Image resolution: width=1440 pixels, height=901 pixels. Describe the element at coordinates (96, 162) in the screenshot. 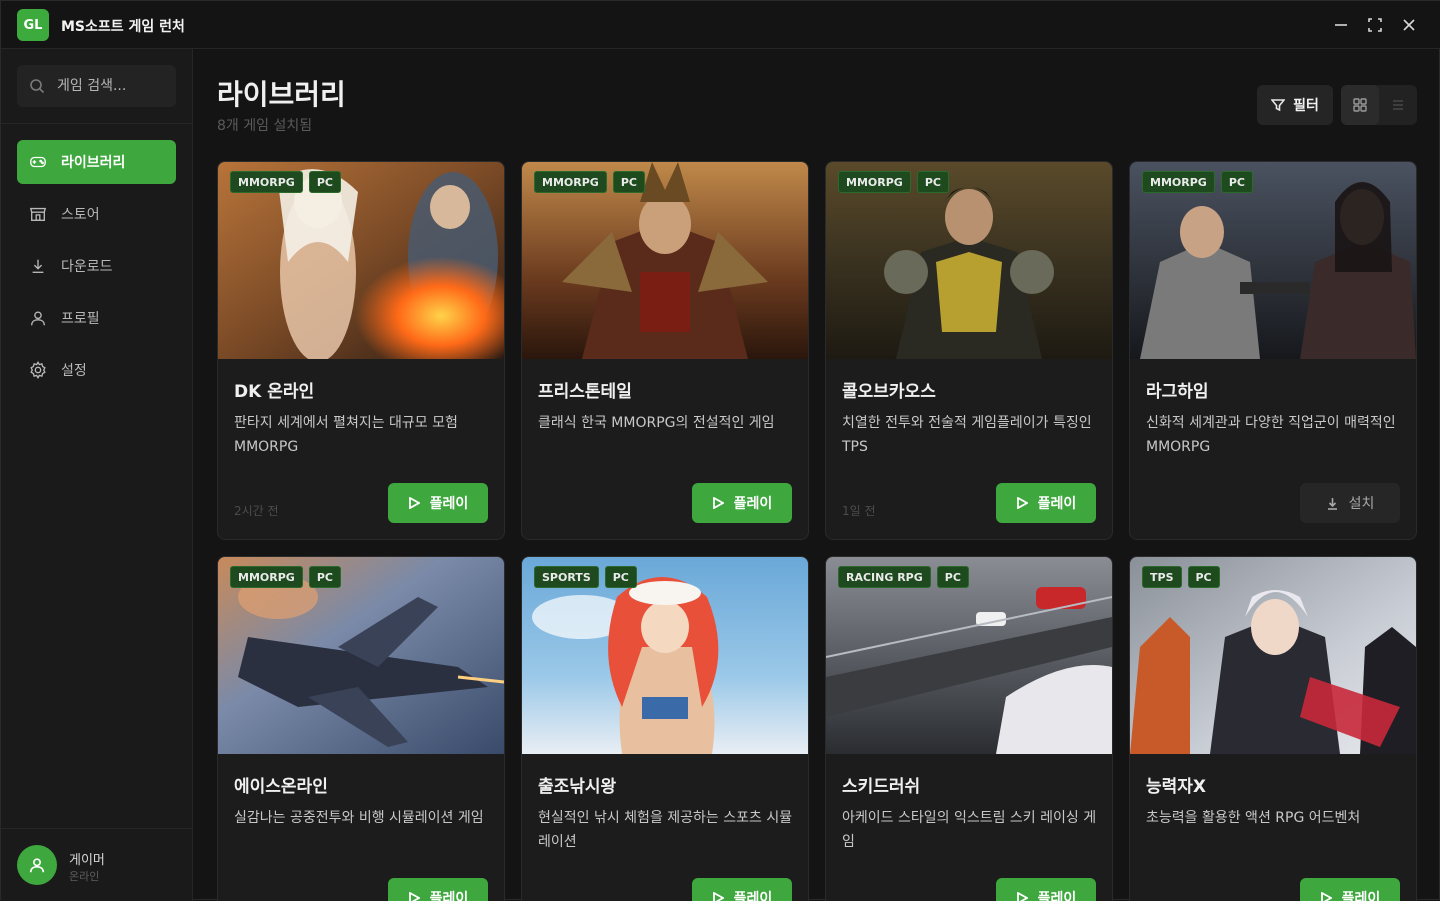

I see `sidebar-item-library: 라이브러리` at that location.